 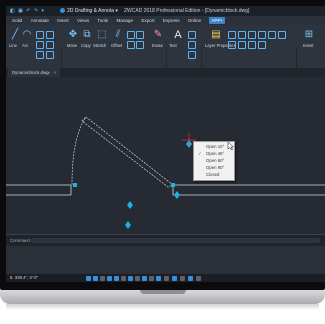 I want to click on spline-icon, so click(x=50, y=55).